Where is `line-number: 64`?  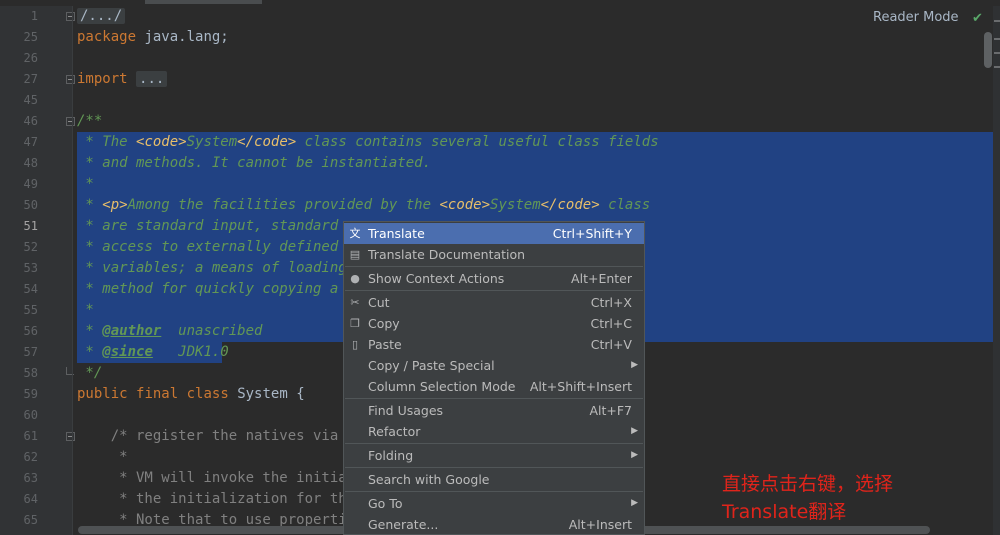 line-number: 64 is located at coordinates (30, 499).